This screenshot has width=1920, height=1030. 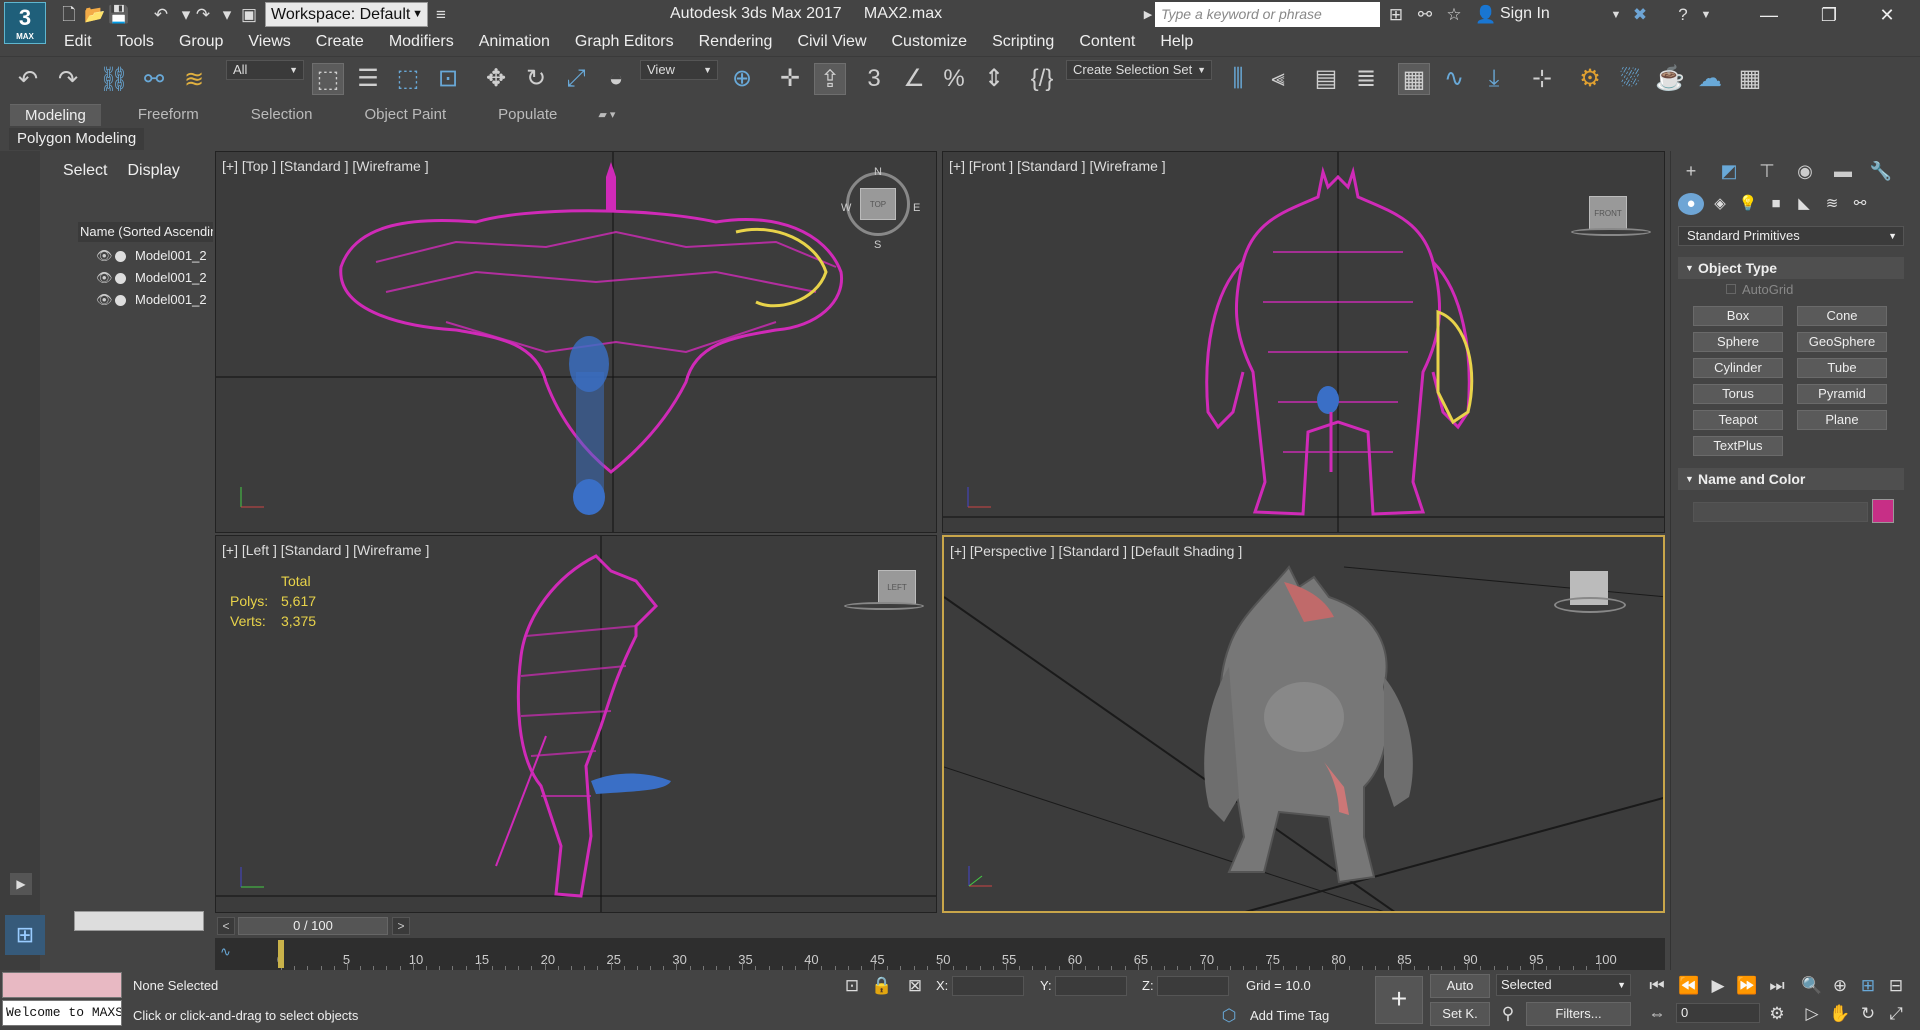 I want to click on bind-space-warp-icon: ≋, so click(x=194, y=80).